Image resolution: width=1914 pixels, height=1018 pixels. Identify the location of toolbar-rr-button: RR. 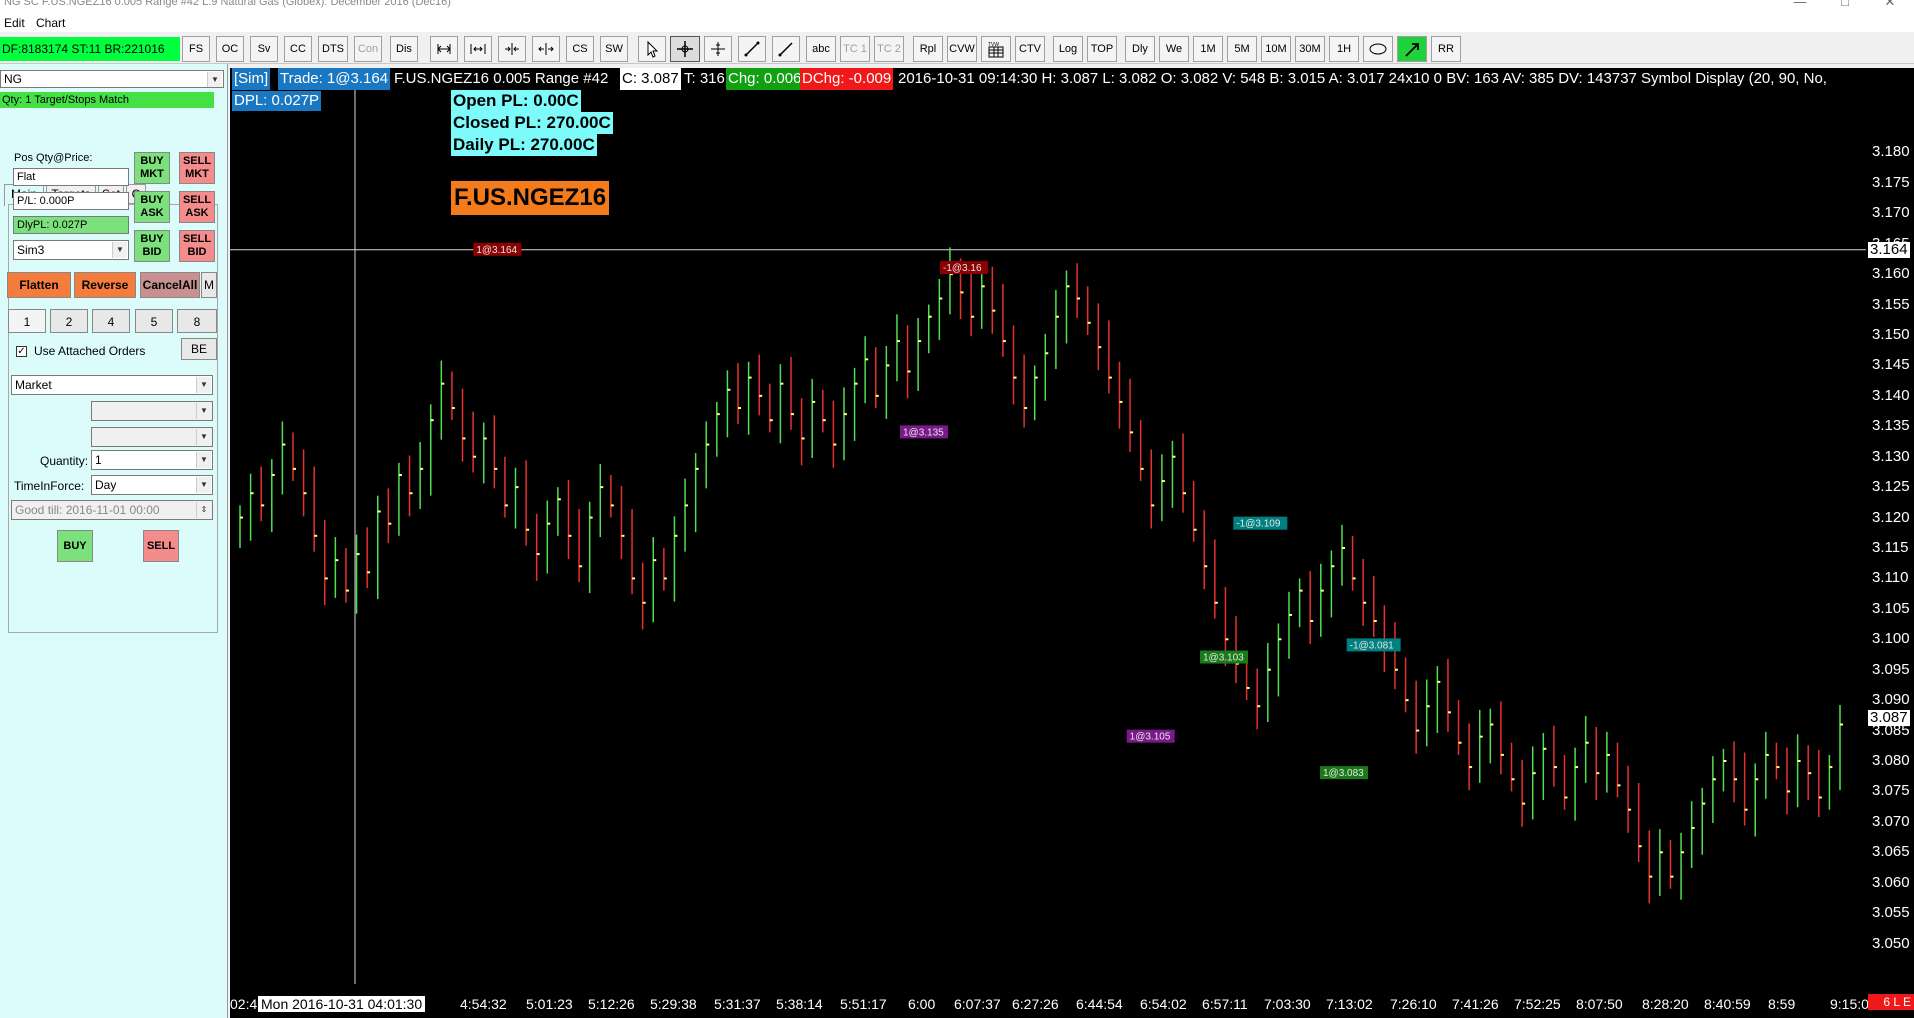
(1446, 49).